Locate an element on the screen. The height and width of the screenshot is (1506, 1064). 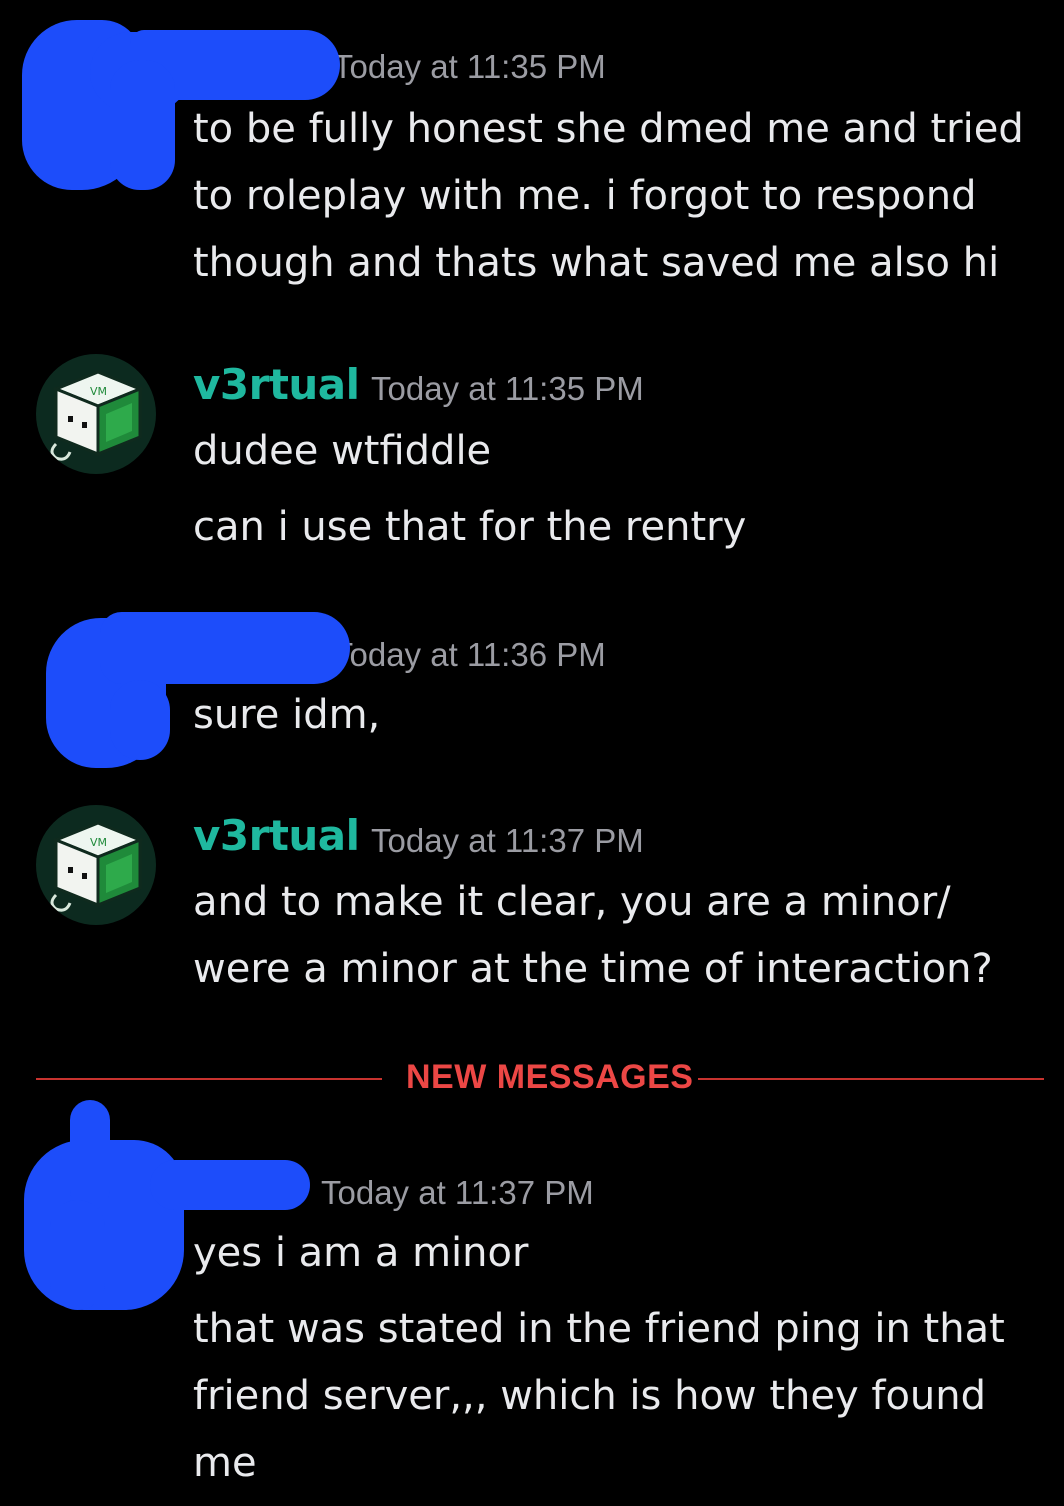
new-messages-label: NEW MESSAGES is located at coordinates (550, 1077).